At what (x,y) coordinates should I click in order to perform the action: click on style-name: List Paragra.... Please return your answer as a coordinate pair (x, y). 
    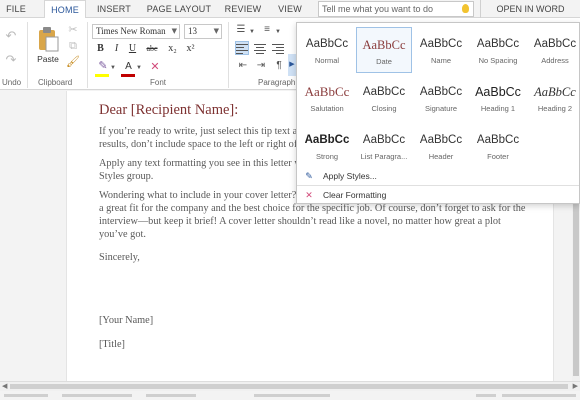
    Looking at the image, I should click on (384, 156).